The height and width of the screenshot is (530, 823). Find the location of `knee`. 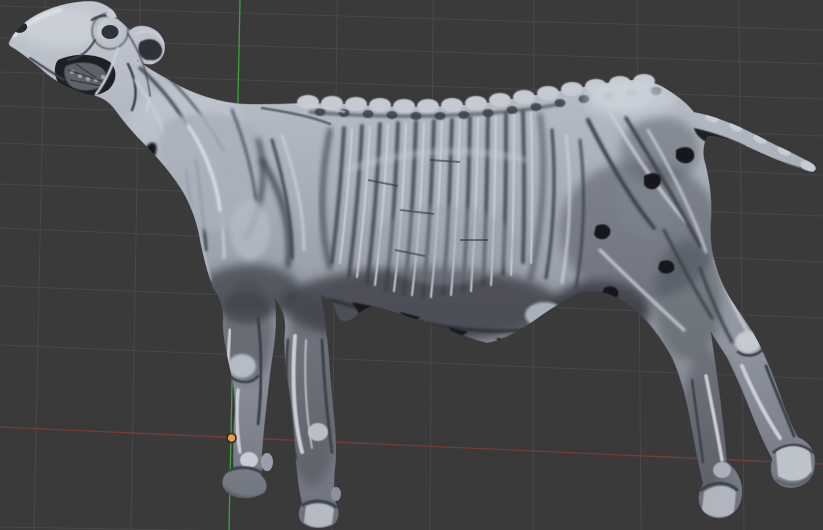

knee is located at coordinates (242, 366).